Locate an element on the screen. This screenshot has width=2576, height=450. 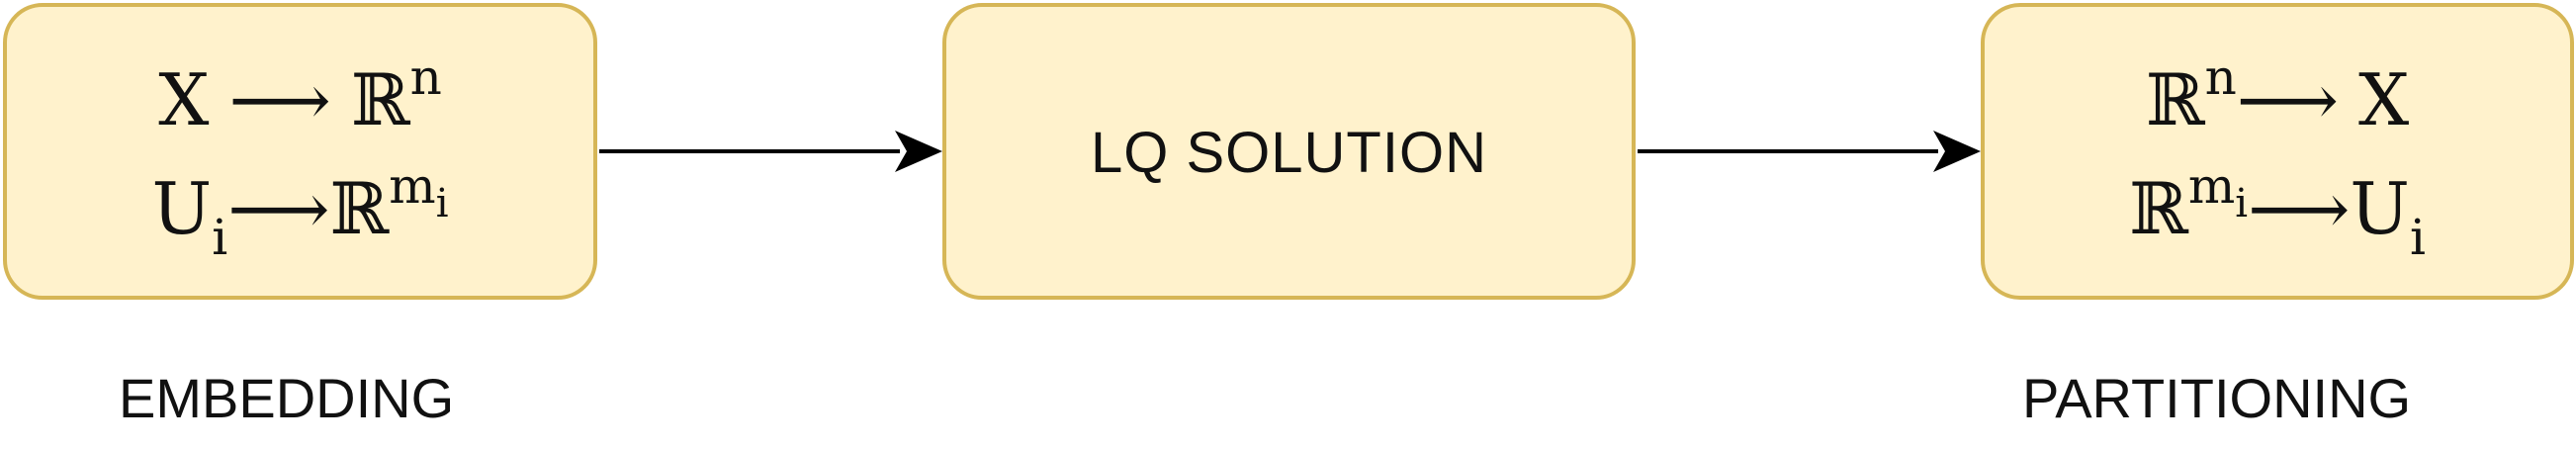
partitioning-caption: PARTITIONING is located at coordinates (2217, 398).